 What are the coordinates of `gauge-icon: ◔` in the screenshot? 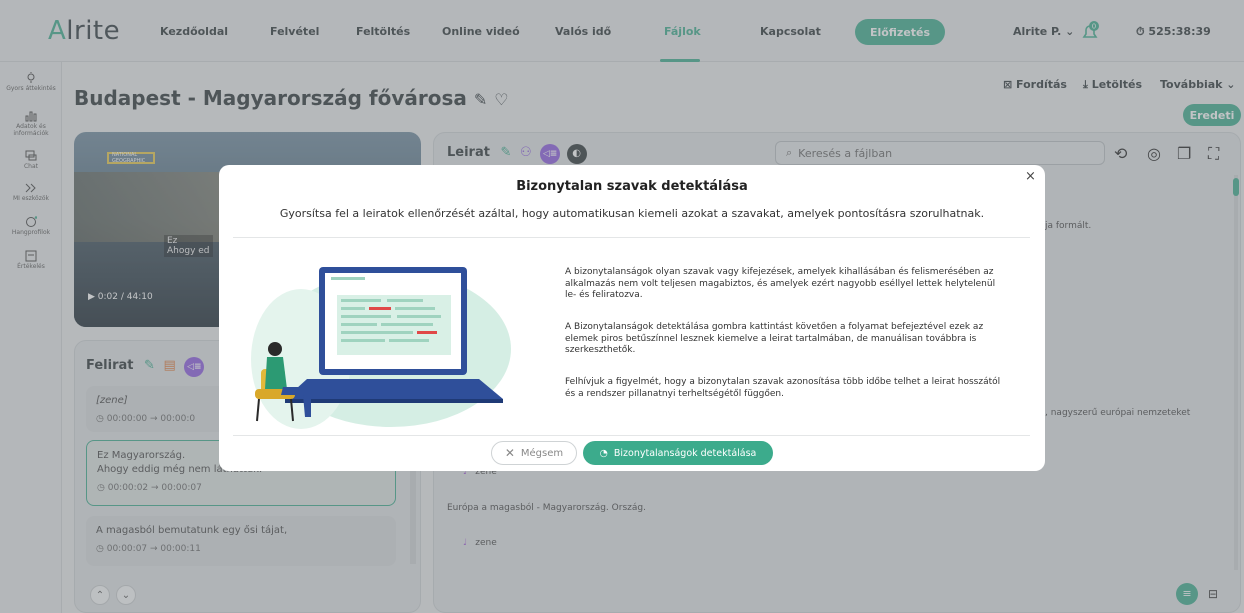 It's located at (603, 453).